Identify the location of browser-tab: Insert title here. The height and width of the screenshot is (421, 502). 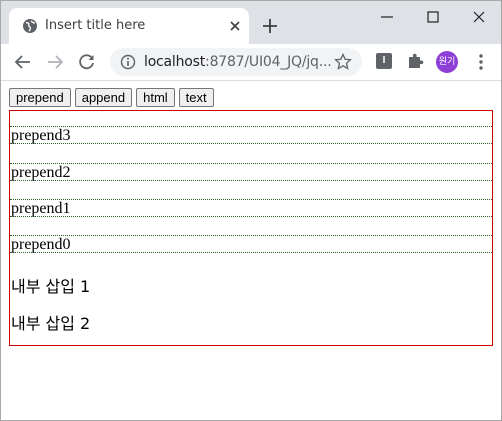
(129, 26).